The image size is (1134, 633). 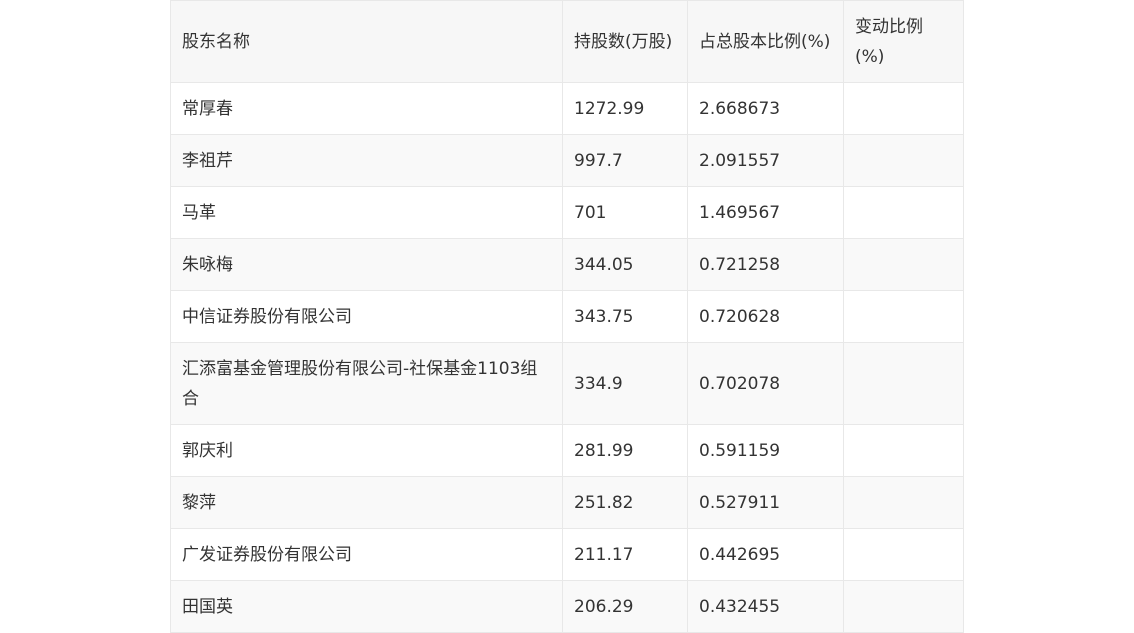 What do you see at coordinates (366, 41) in the screenshot?
I see `header-shareholder-name: 股东名称` at bounding box center [366, 41].